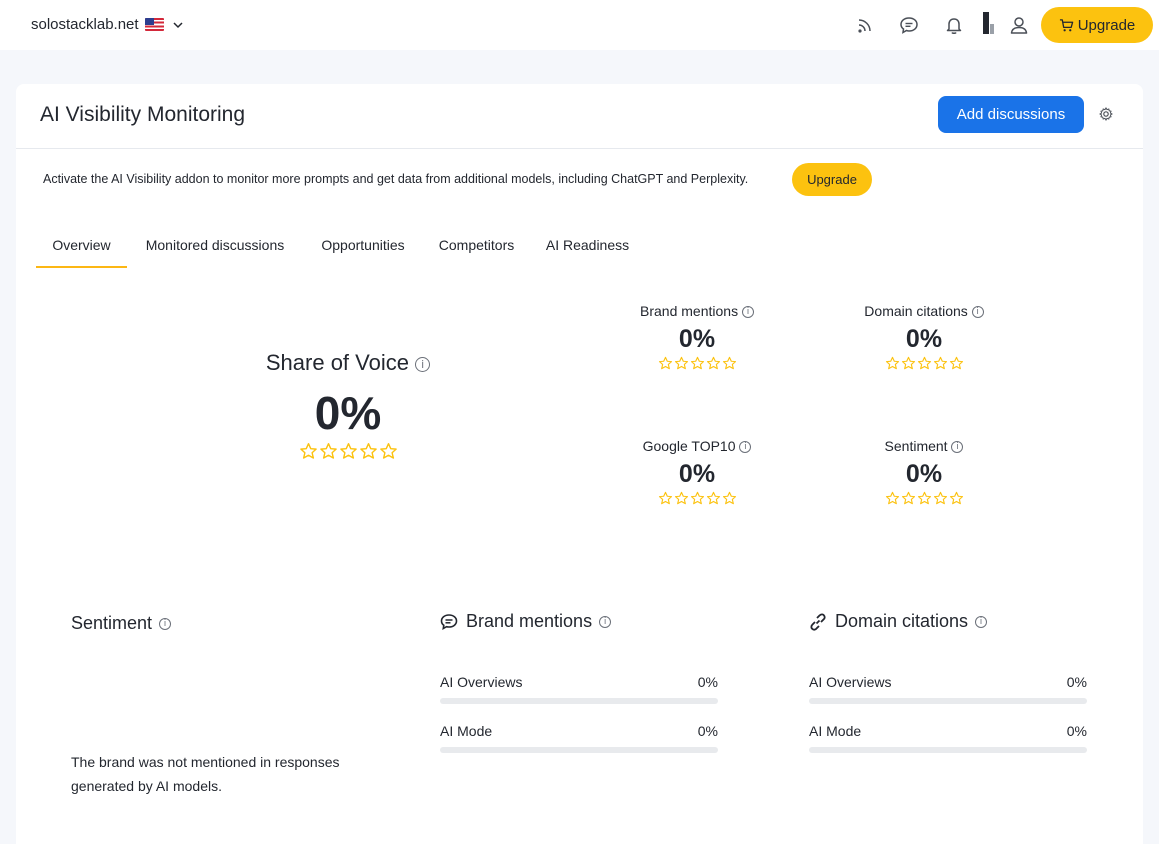  I want to click on metric-label: Sentiment, so click(916, 446).